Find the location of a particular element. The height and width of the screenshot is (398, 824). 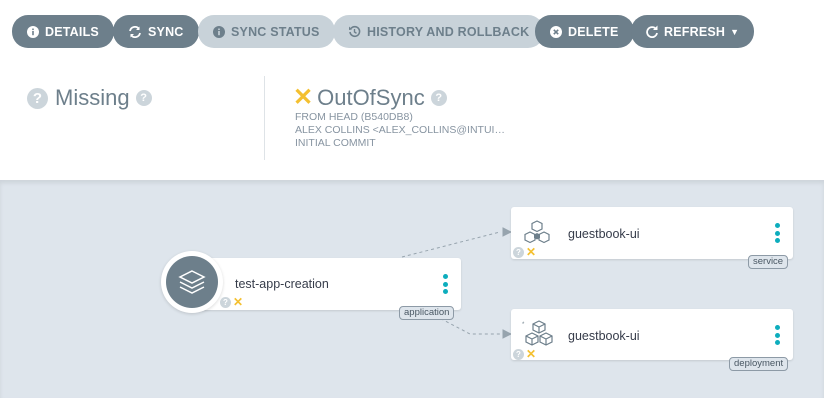

layers-icon is located at coordinates (192, 282).